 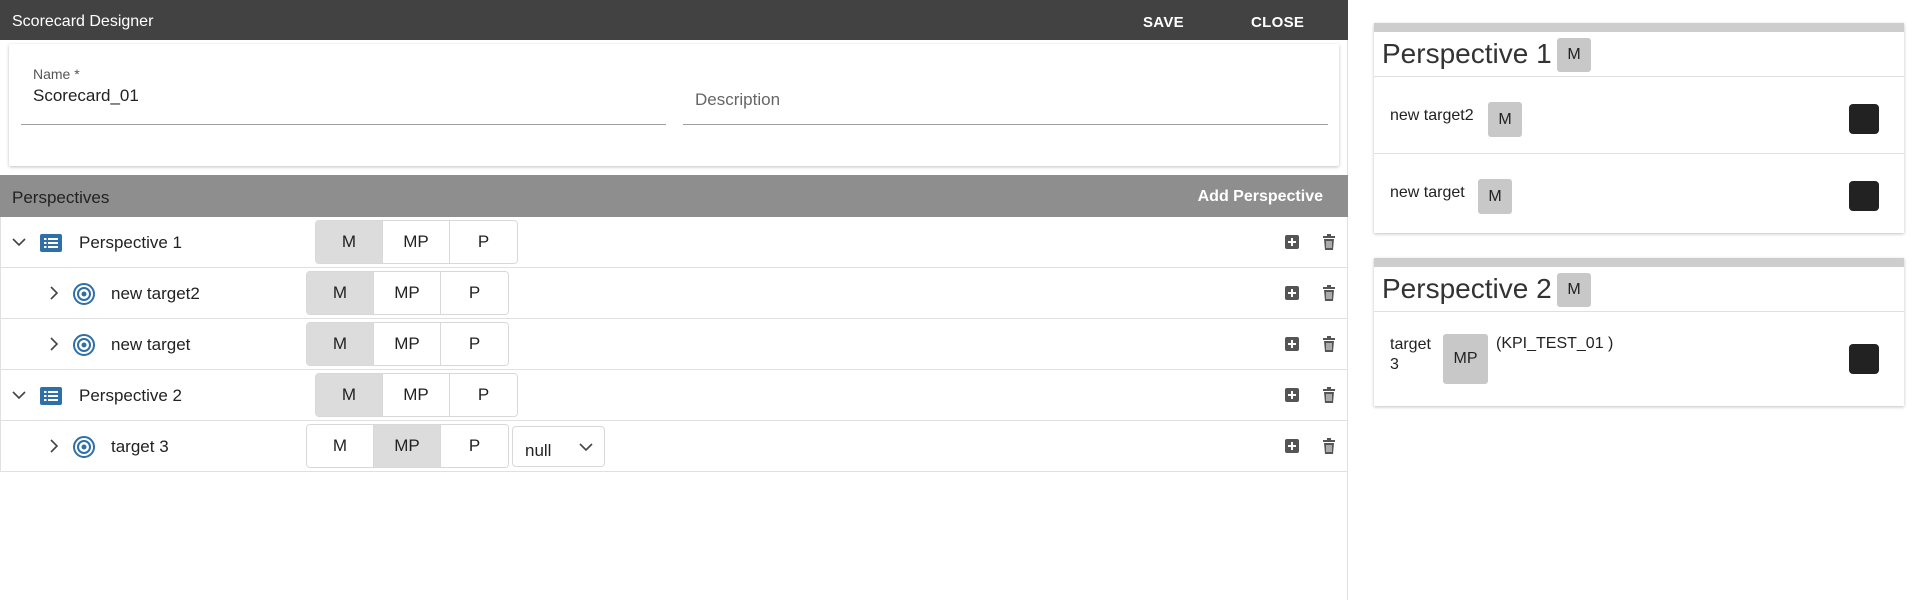 What do you see at coordinates (1639, 115) in the screenshot?
I see `preview-target-row: new target2 M` at bounding box center [1639, 115].